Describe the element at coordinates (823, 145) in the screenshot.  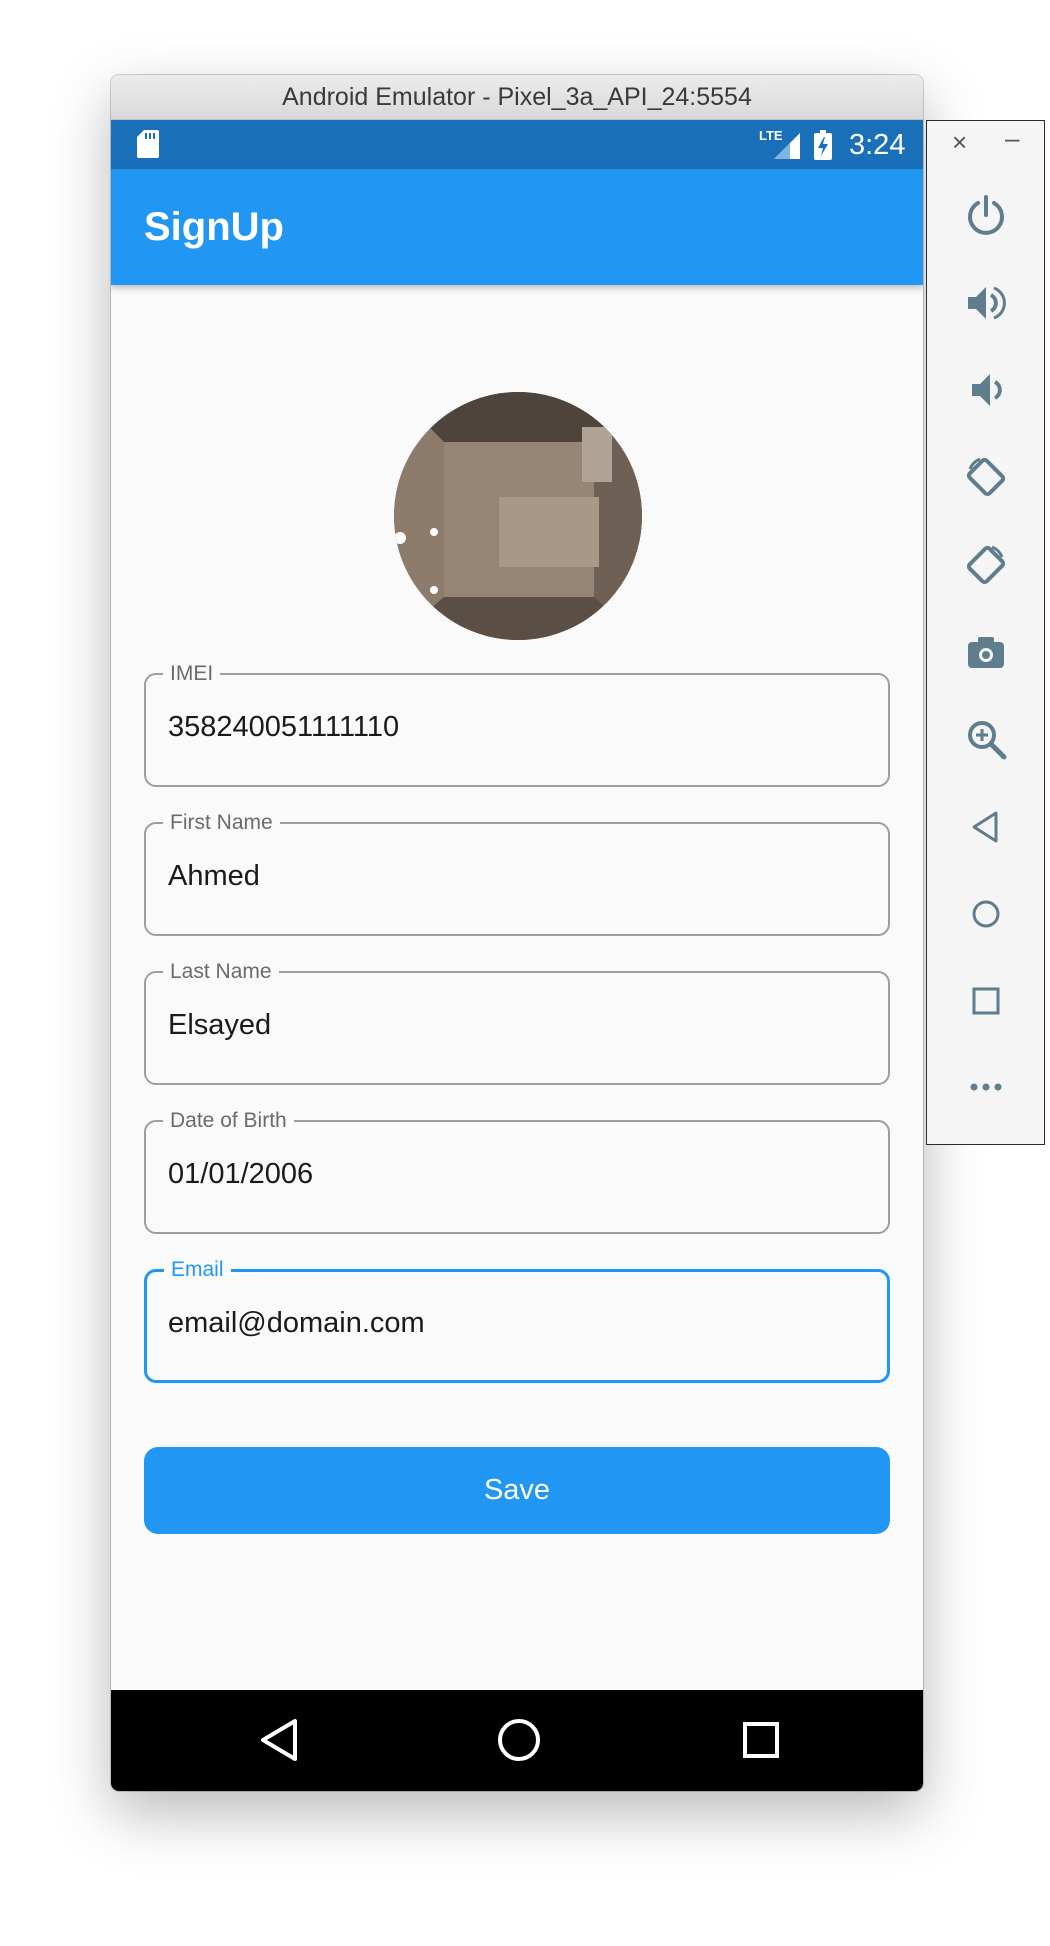
I see `battery-charging-icon` at that location.